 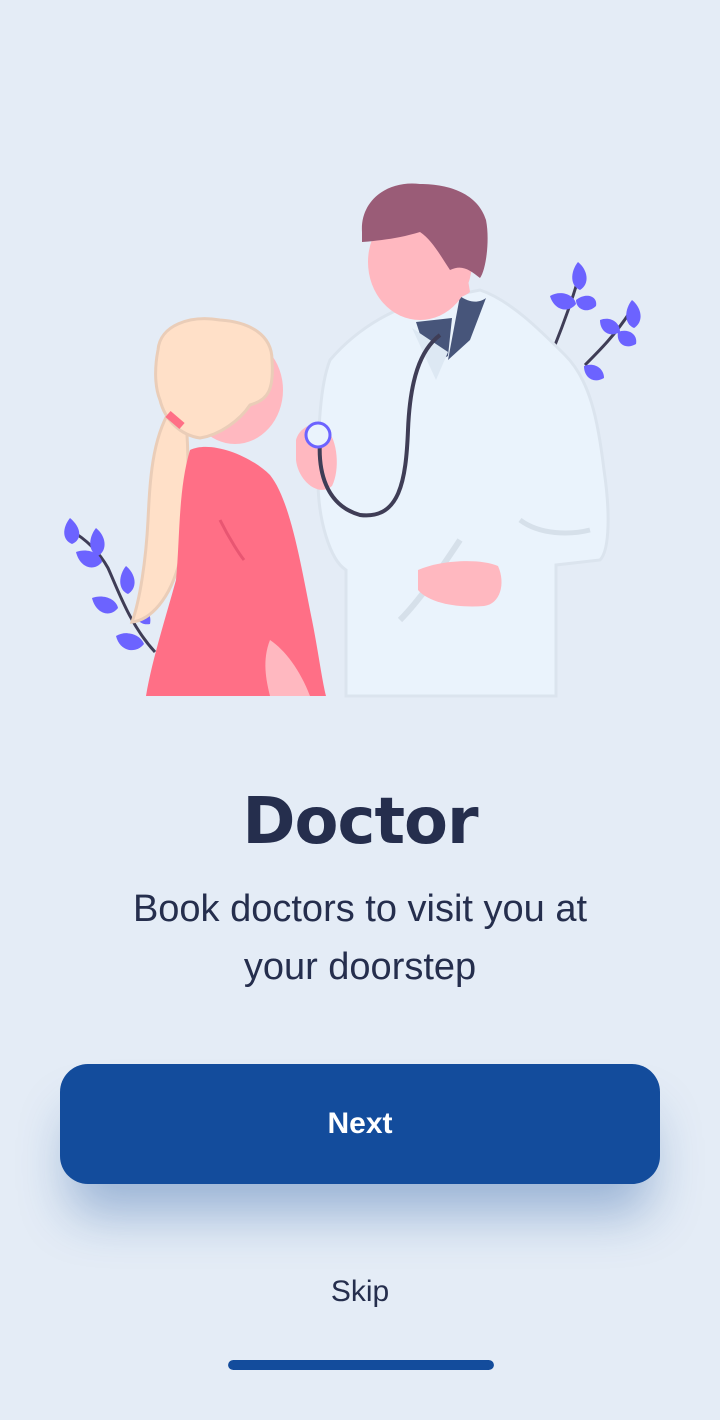 What do you see at coordinates (360, 822) in the screenshot?
I see `onboarding-title: Doctor` at bounding box center [360, 822].